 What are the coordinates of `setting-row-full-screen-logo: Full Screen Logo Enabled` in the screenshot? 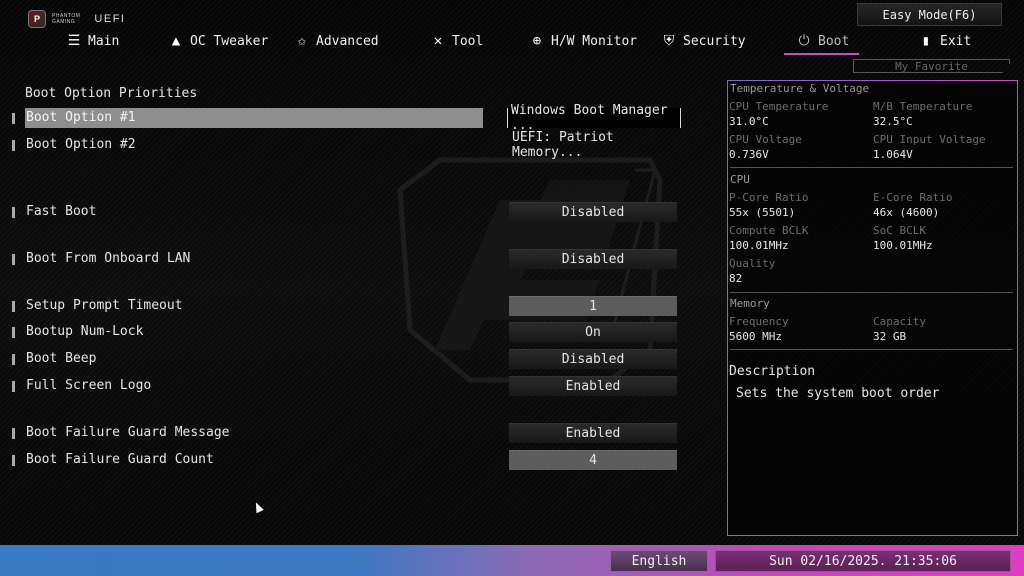 It's located at (350, 386).